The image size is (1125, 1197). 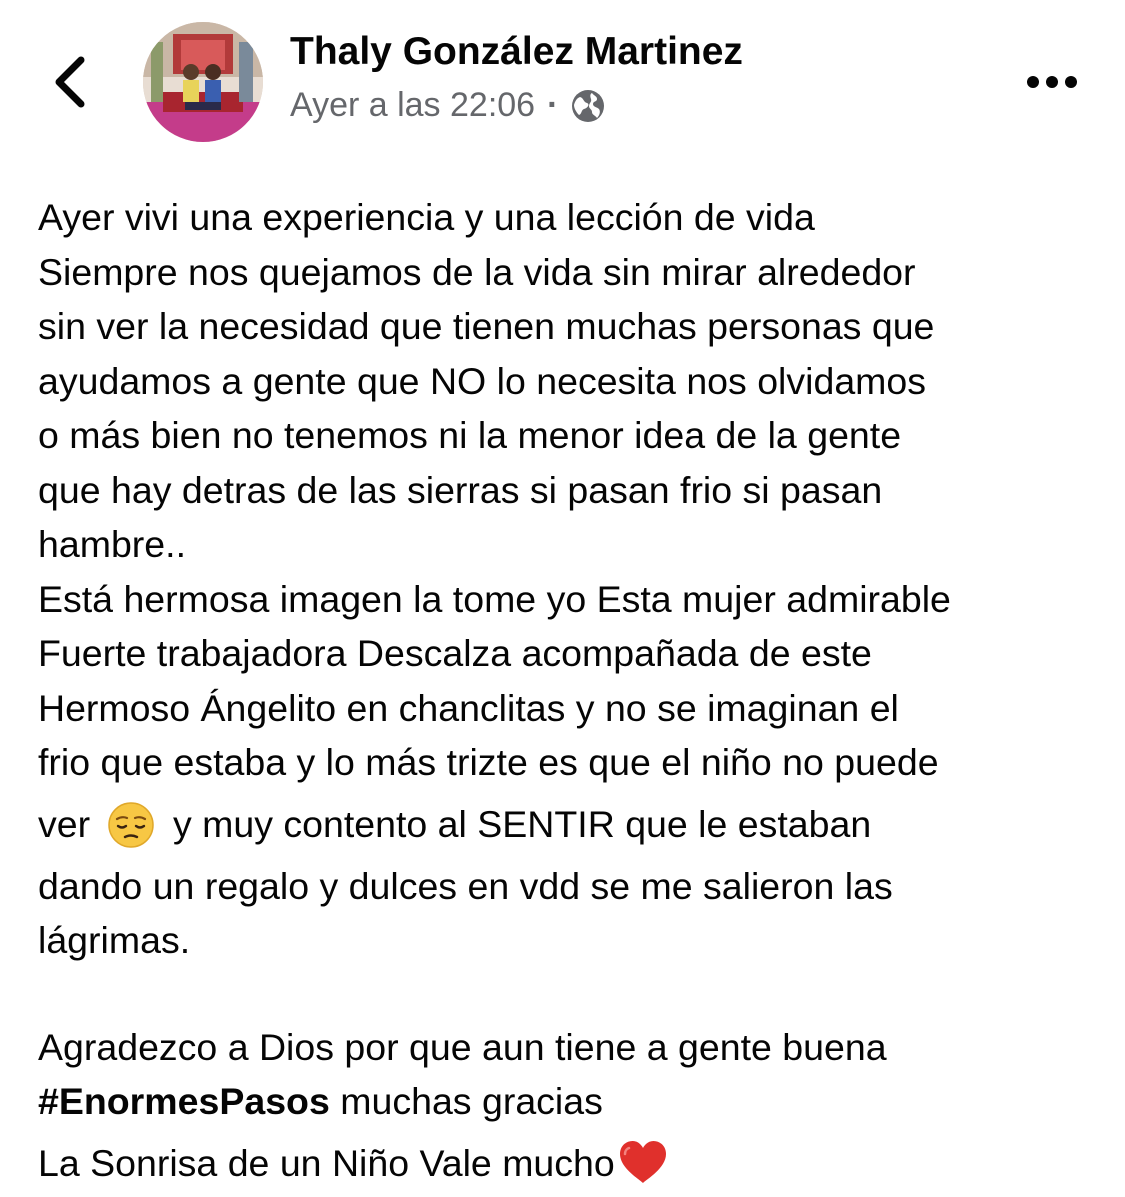 I want to click on final-line: La Sonrisa de un Niño Vale mucho, so click(x=573, y=1163).